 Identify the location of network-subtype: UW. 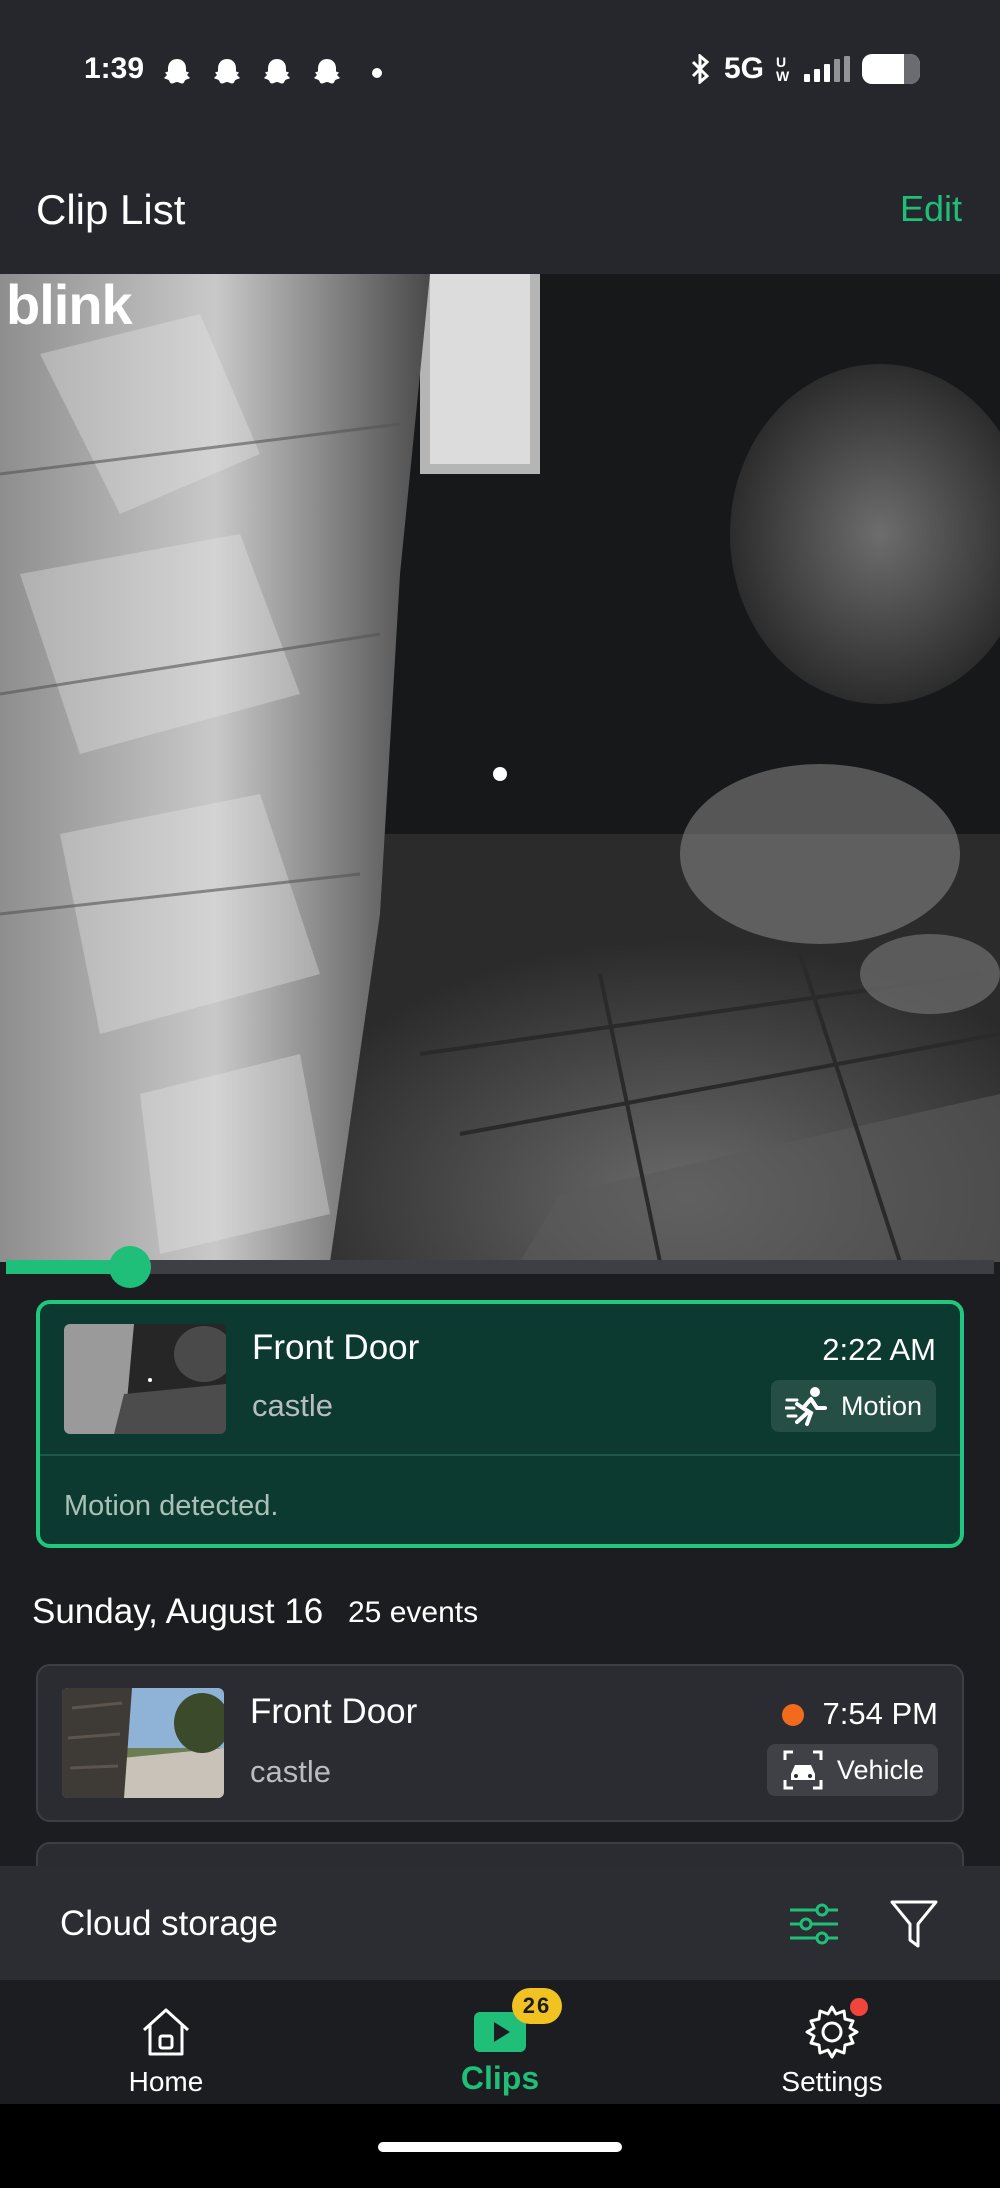
(783, 69).